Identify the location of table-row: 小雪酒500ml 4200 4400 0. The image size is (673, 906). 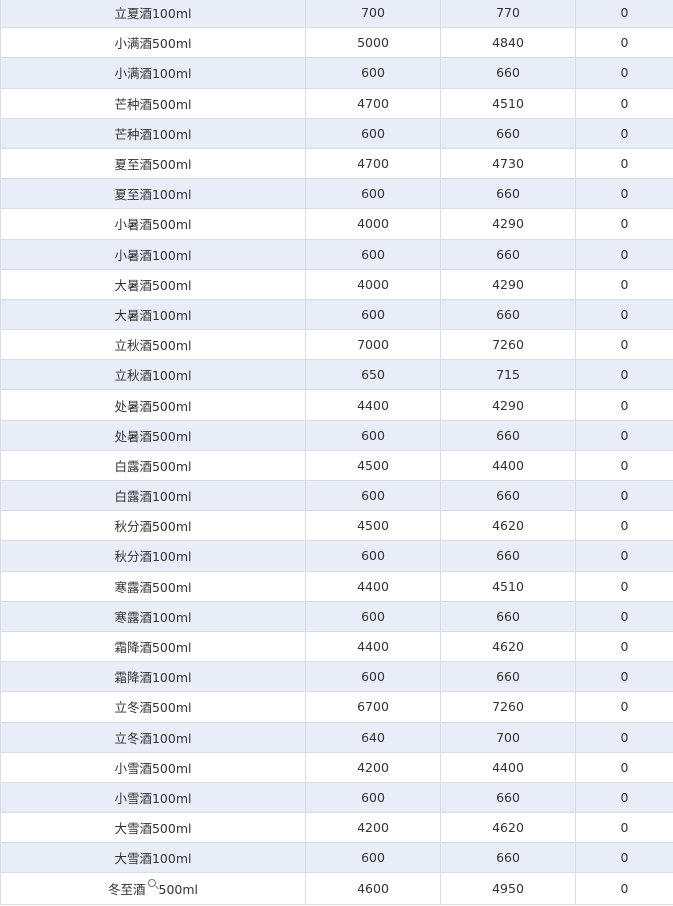
(336, 767).